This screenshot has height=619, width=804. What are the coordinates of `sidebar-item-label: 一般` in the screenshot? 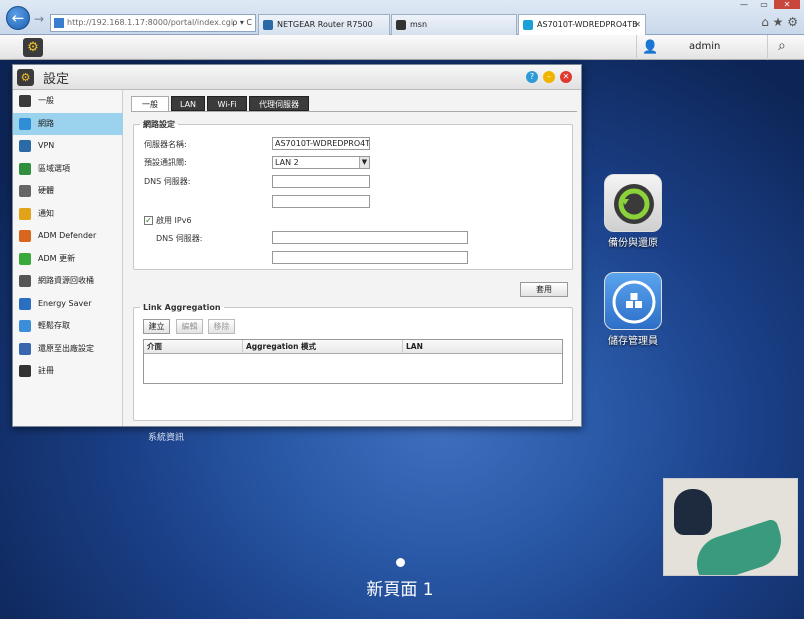 It's located at (46, 100).